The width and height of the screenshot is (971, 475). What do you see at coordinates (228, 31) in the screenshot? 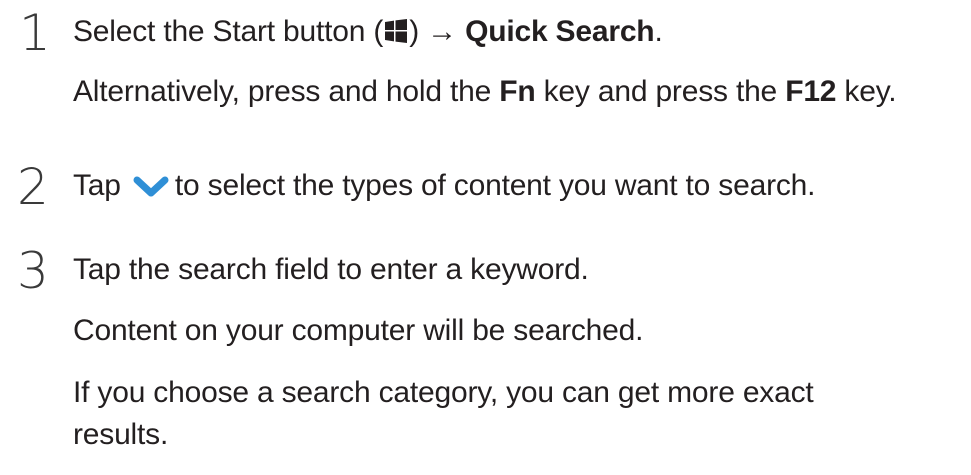
I see `step-1-text-before: Select the Start button (` at bounding box center [228, 31].